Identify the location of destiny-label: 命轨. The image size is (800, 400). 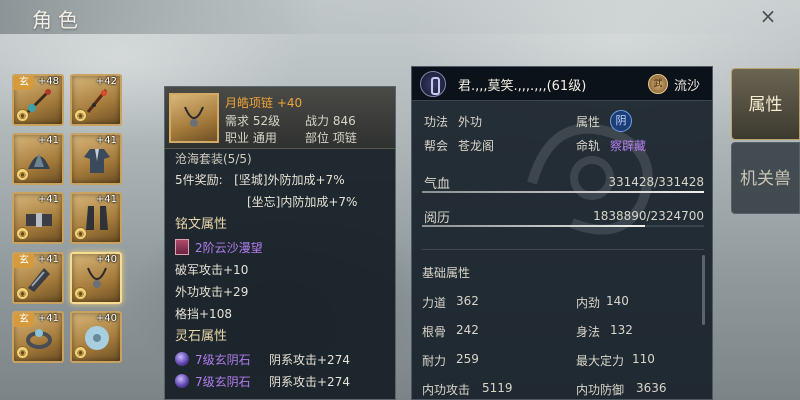
(588, 146).